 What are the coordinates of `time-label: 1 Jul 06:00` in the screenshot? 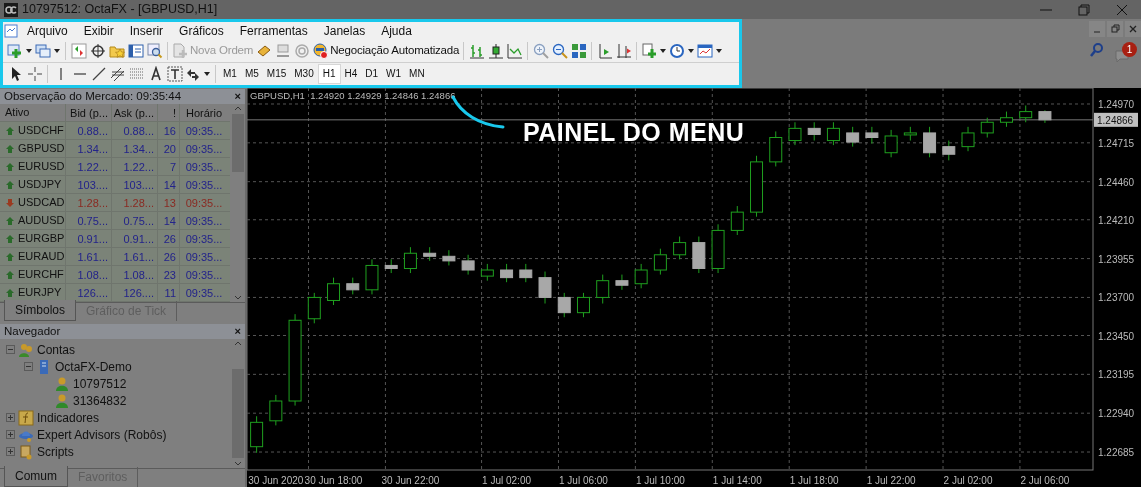 It's located at (583, 480).